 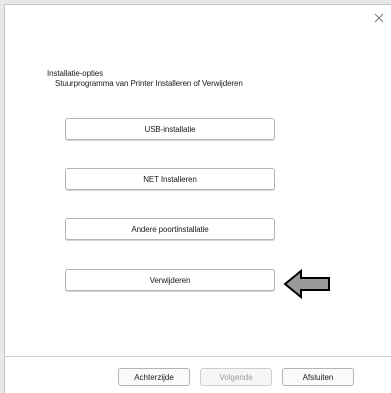 What do you see at coordinates (307, 284) in the screenshot?
I see `left-arrow-icon` at bounding box center [307, 284].